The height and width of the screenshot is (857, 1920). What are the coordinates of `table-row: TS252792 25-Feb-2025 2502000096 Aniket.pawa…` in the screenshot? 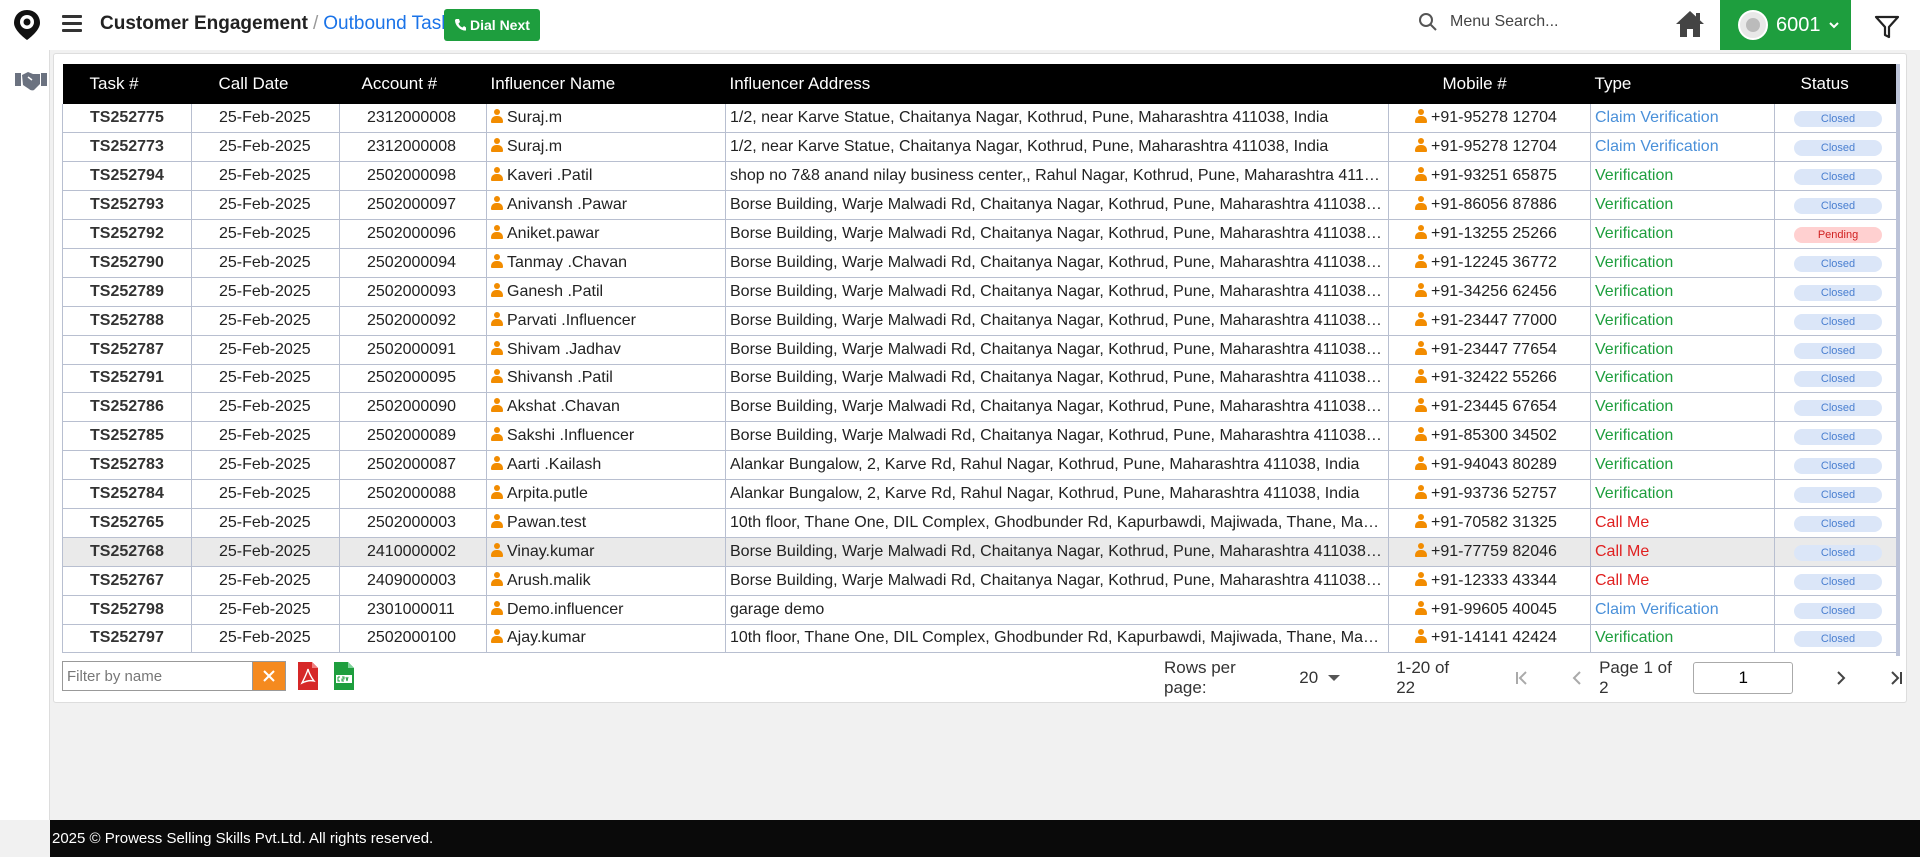 It's located at (979, 234).